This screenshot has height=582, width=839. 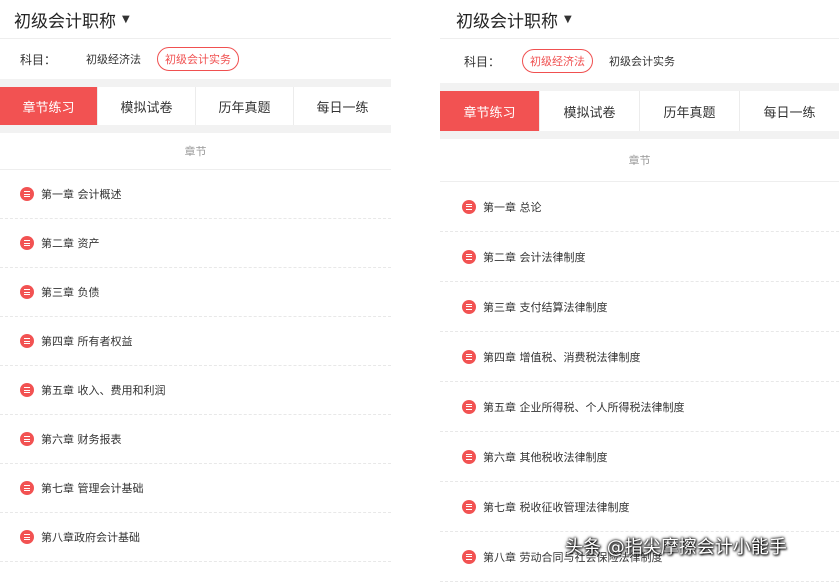 I want to click on chapter-title: 第七章 管理会计基础, so click(x=92, y=488).